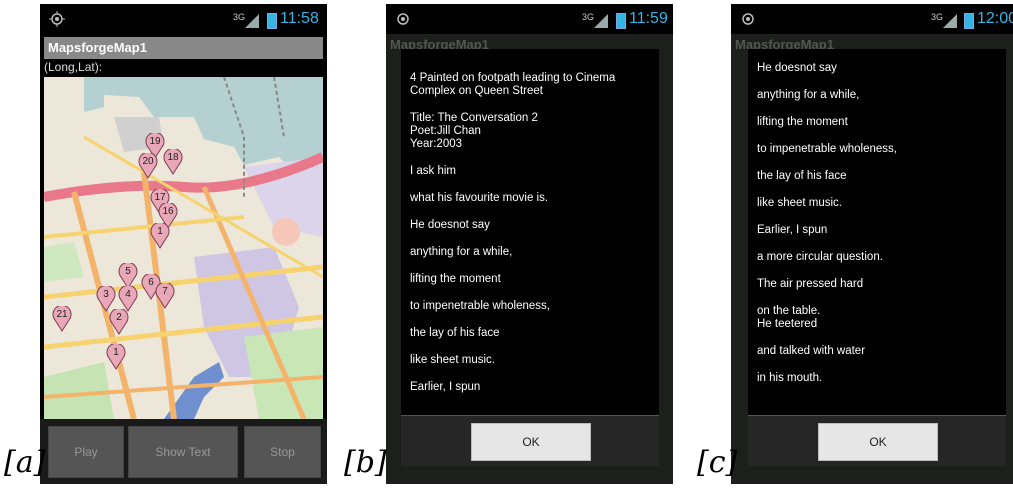  Describe the element at coordinates (119, 317) in the screenshot. I see `marker-label: 2` at that location.